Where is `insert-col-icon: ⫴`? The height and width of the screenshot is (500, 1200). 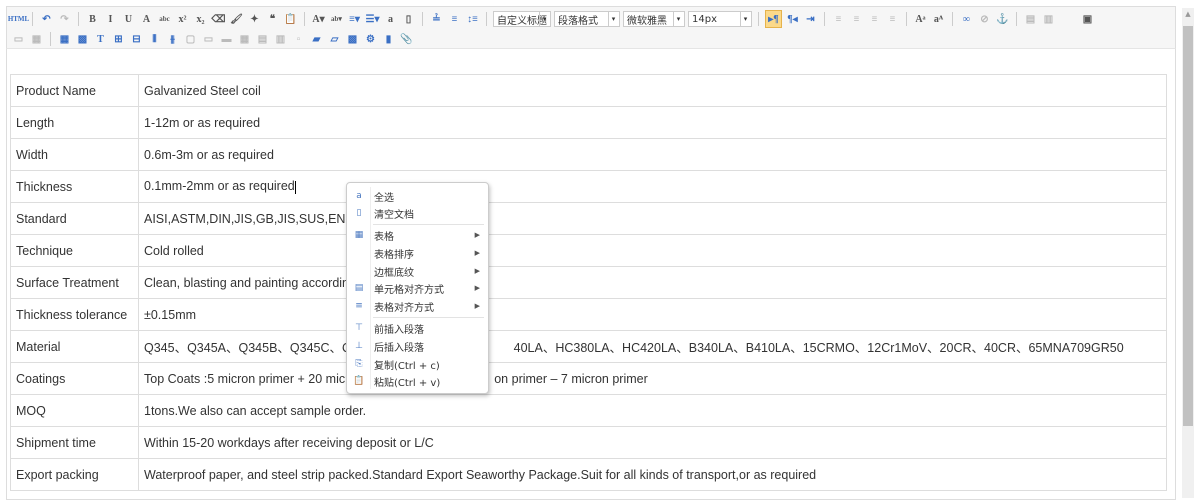 insert-col-icon: ⫴ is located at coordinates (154, 39).